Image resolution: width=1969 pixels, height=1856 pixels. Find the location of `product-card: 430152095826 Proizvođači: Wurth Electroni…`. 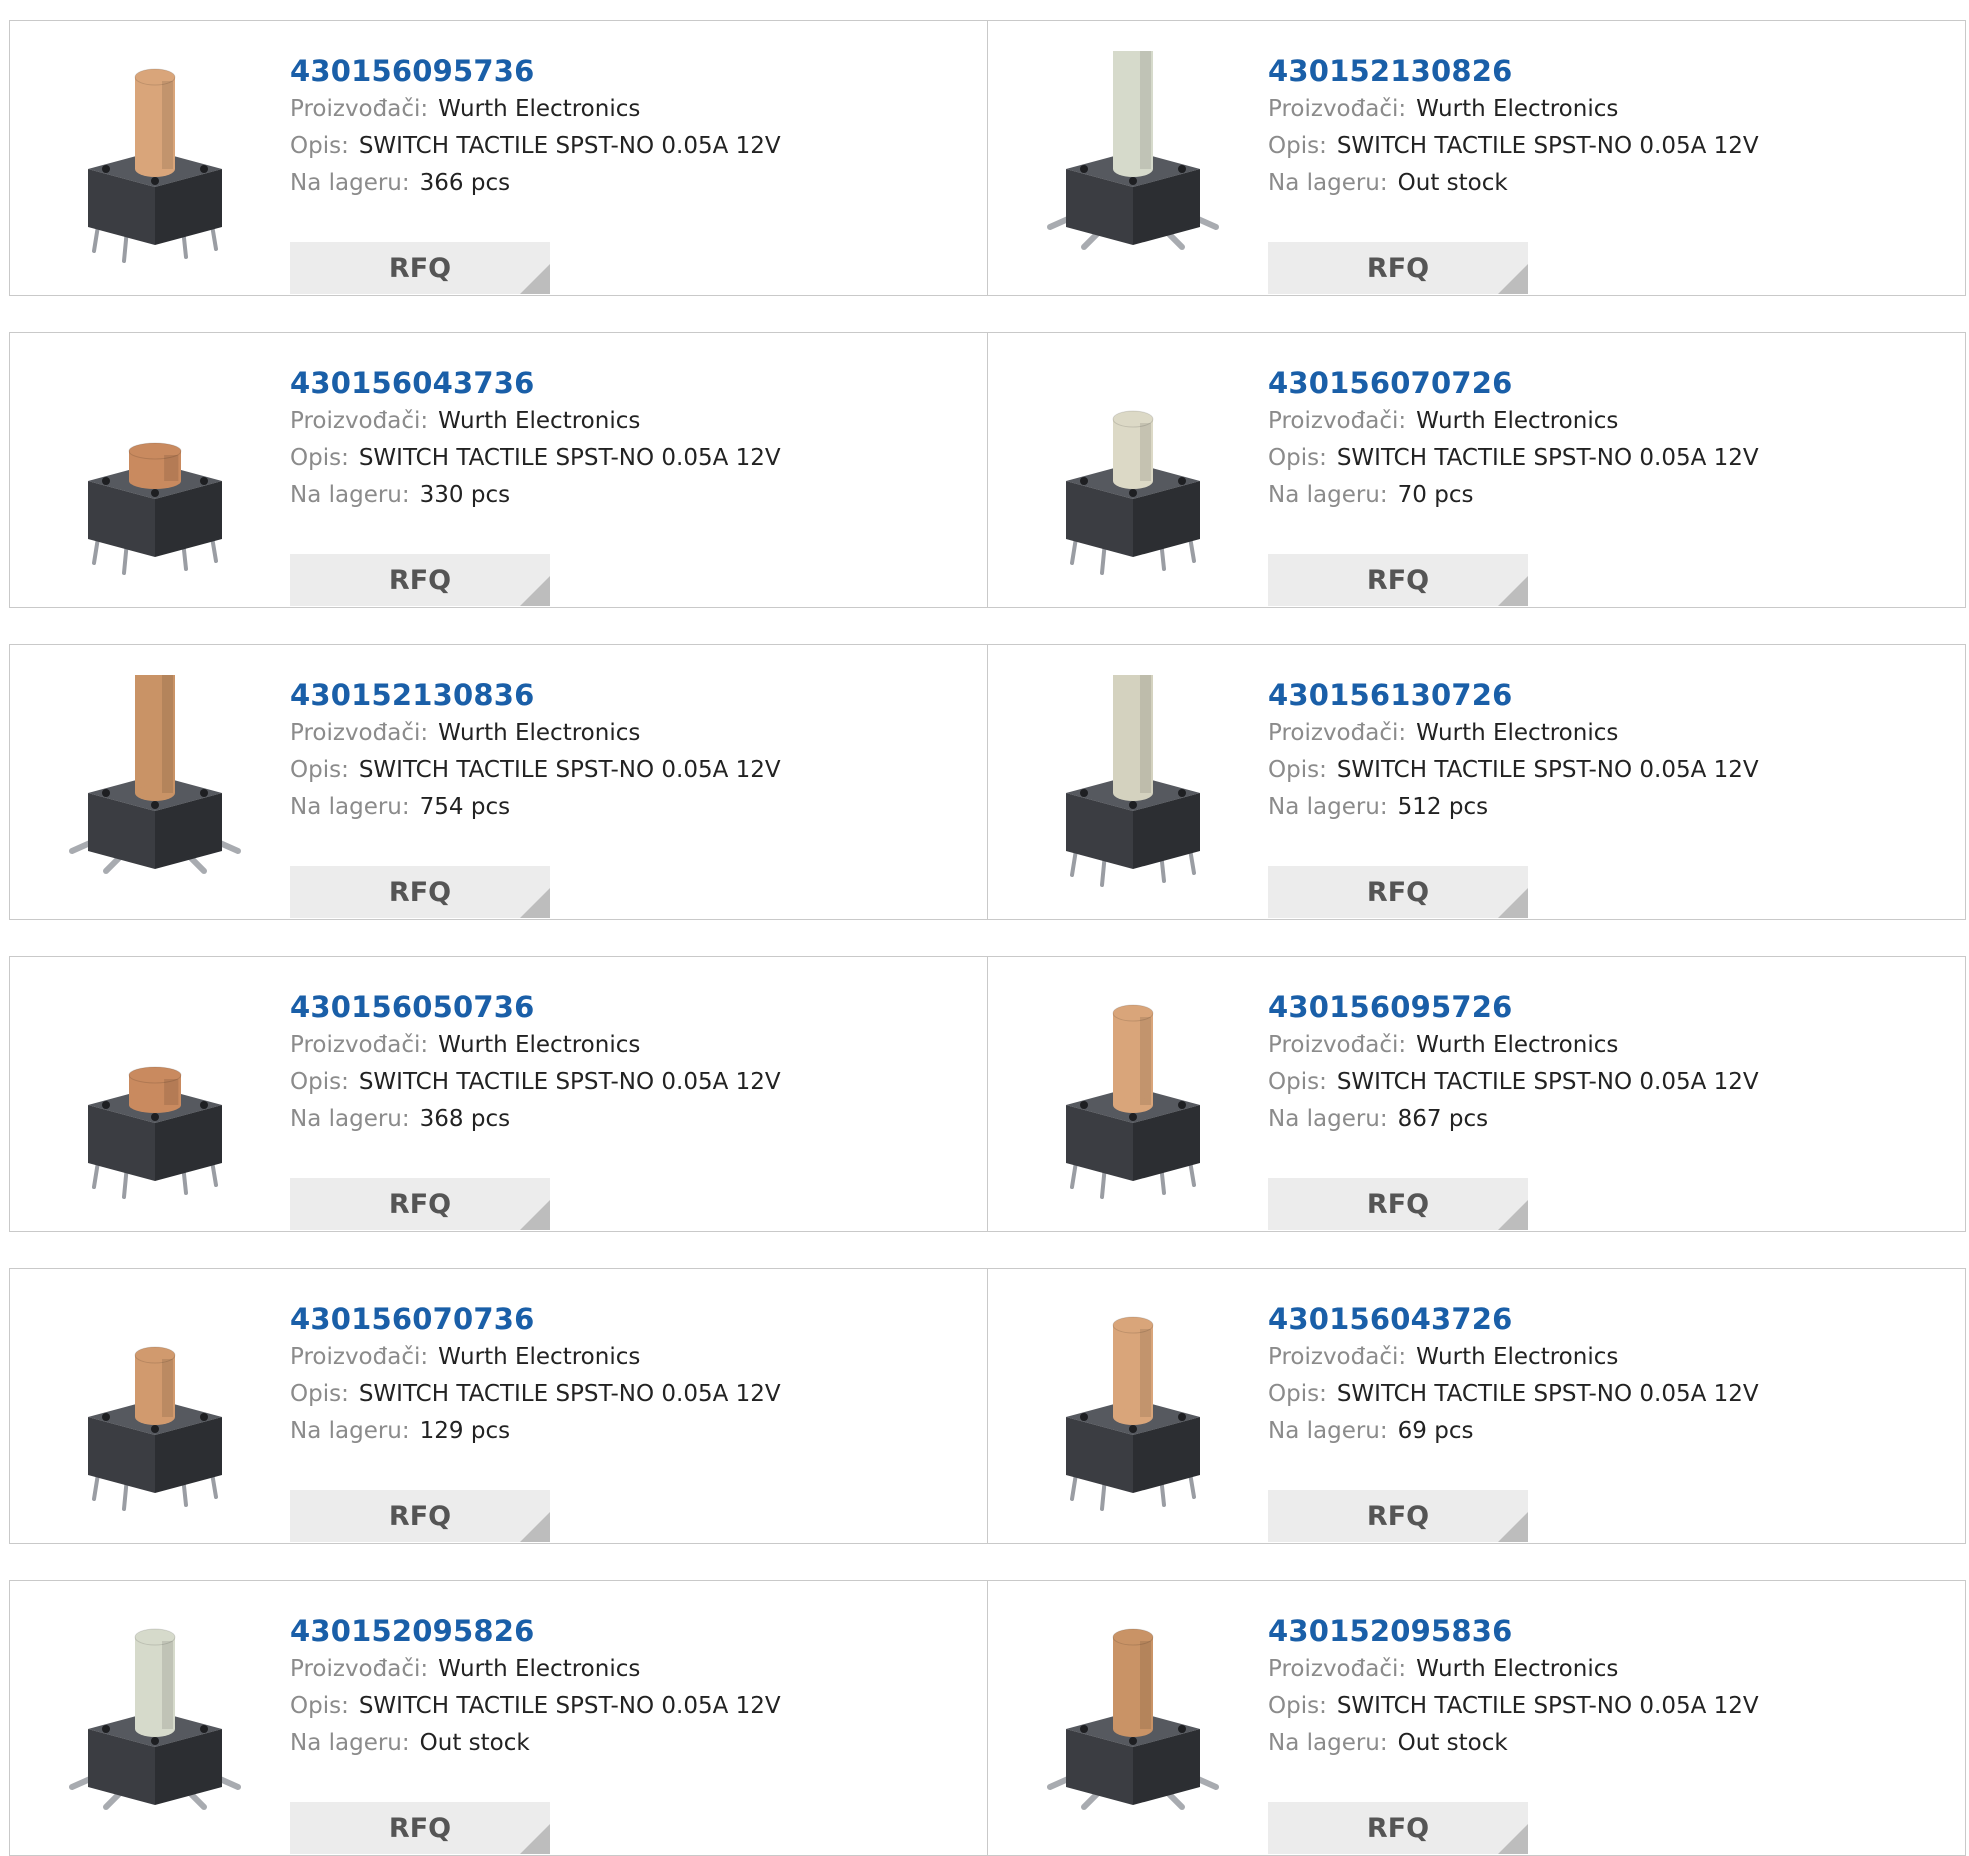

product-card: 430152095826 Proizvođači: Wurth Electroni… is located at coordinates (498, 1718).